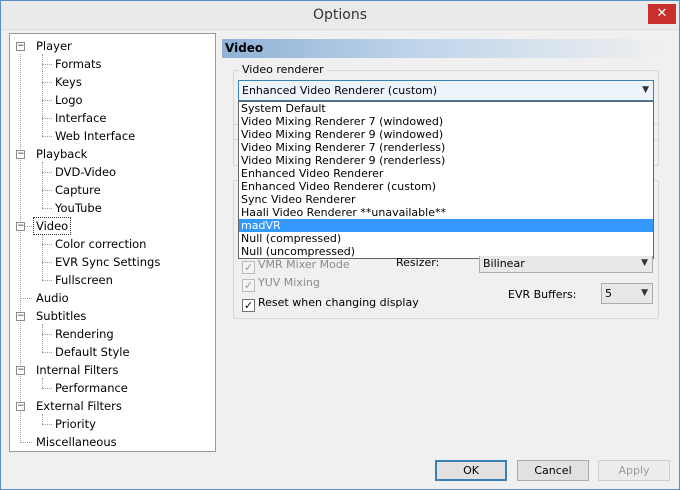 The width and height of the screenshot is (680, 490). What do you see at coordinates (85, 172) in the screenshot?
I see `tree-item-dvd-video: DVD-Video` at bounding box center [85, 172].